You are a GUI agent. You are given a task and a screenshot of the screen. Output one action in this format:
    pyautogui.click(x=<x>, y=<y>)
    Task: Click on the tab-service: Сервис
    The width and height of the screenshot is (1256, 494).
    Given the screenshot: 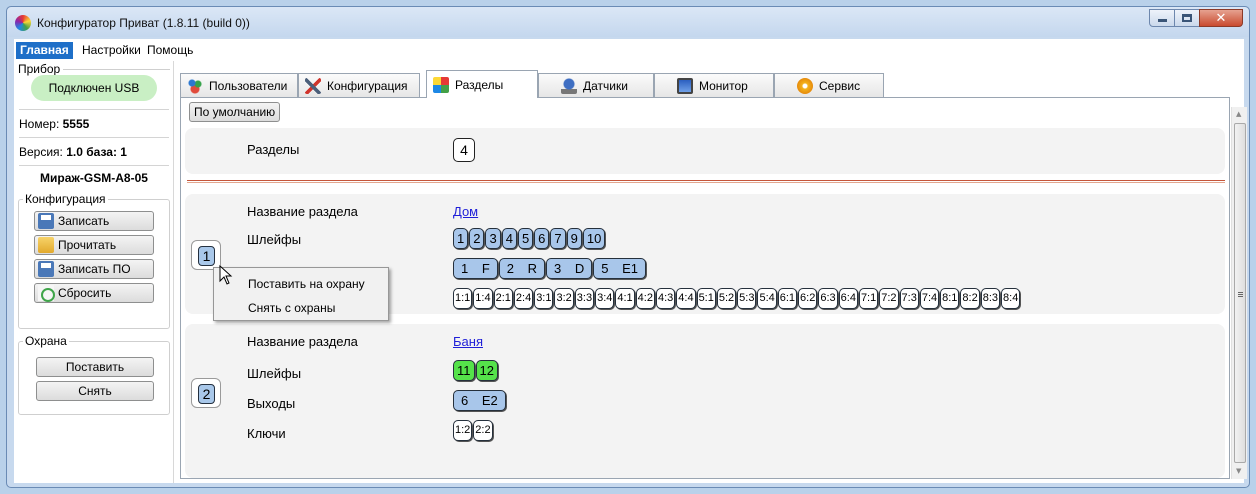 What is the action you would take?
    pyautogui.click(x=829, y=85)
    